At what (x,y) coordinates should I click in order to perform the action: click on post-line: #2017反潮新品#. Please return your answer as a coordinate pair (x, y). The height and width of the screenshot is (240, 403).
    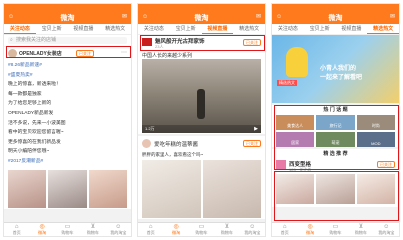
    Looking at the image, I should click on (26, 161).